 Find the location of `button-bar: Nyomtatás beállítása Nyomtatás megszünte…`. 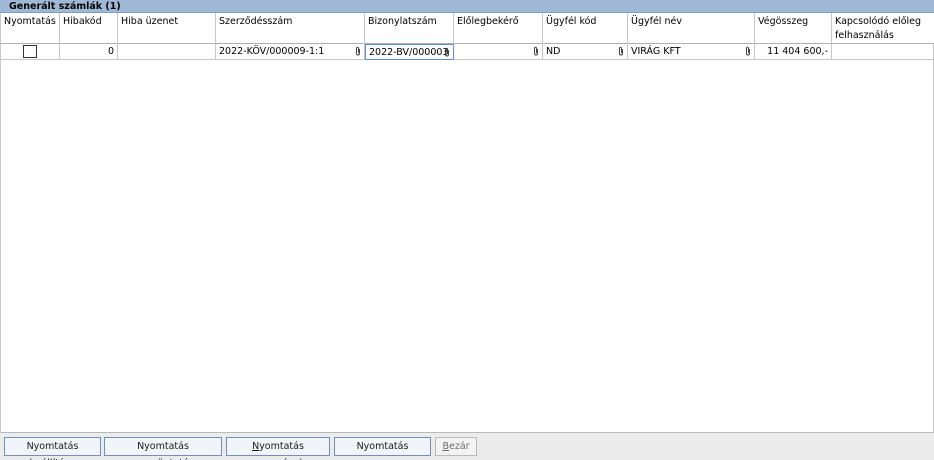

button-bar: Nyomtatás beállítása Nyomtatás megszünte… is located at coordinates (467, 446).